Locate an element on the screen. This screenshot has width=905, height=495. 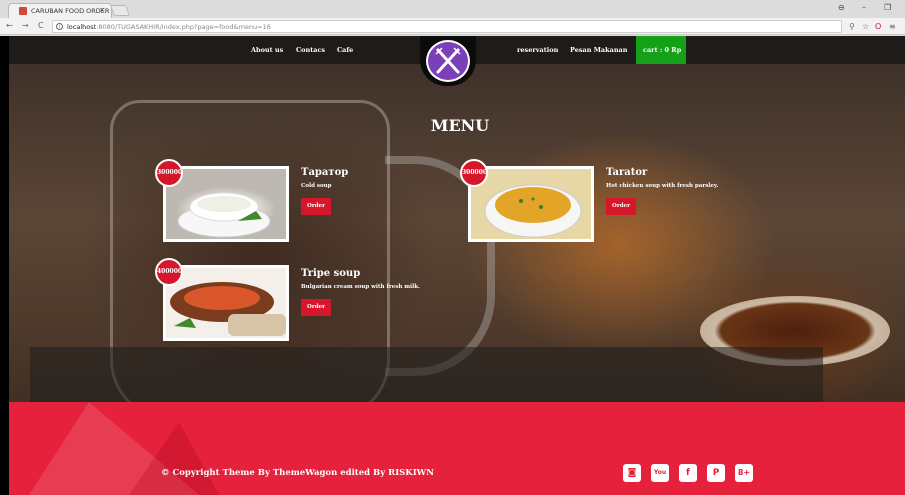
menu-item-name: Таратор is located at coordinates (325, 172).